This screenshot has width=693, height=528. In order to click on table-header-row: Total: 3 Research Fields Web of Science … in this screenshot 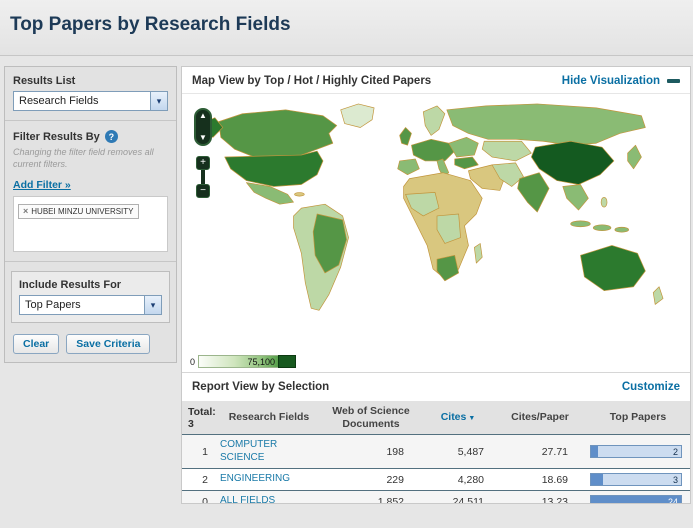, I will do `click(436, 418)`.